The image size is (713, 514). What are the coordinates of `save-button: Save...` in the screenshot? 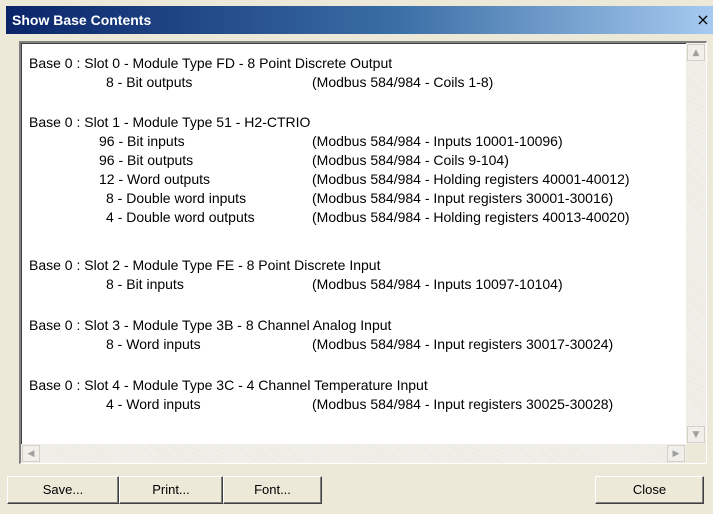 It's located at (63, 490).